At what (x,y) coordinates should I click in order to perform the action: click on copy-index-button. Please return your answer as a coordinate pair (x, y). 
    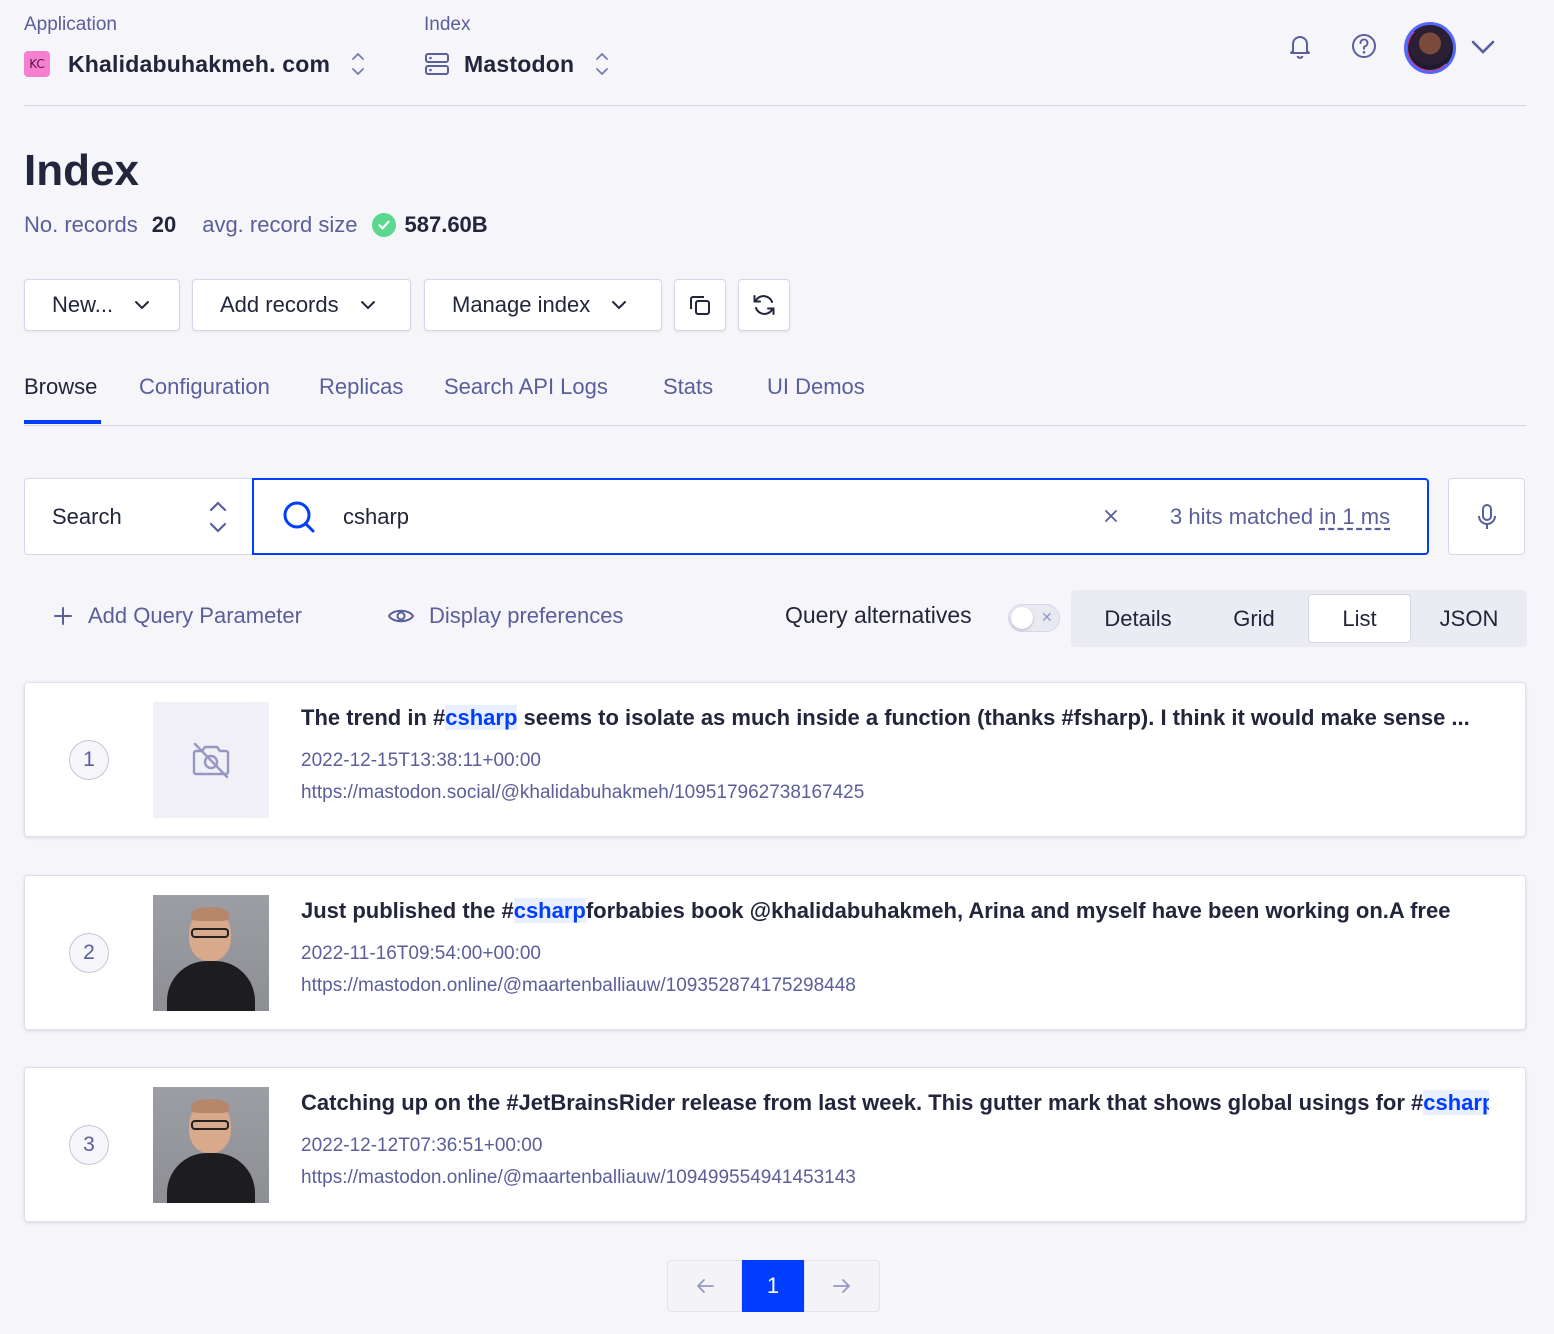
    Looking at the image, I should click on (700, 305).